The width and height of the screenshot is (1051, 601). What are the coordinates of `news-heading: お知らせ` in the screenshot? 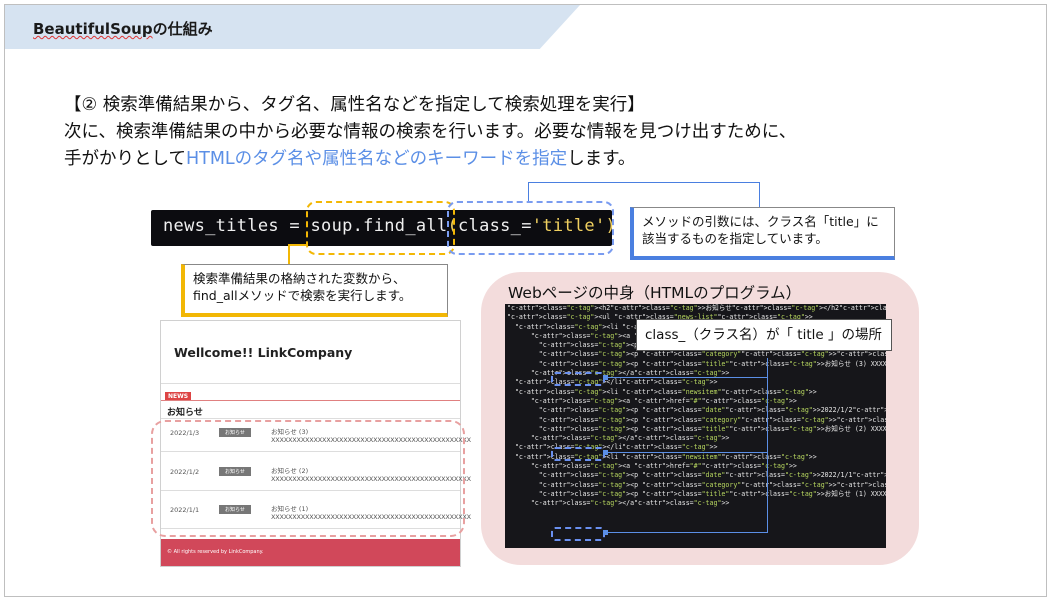 It's located at (185, 413).